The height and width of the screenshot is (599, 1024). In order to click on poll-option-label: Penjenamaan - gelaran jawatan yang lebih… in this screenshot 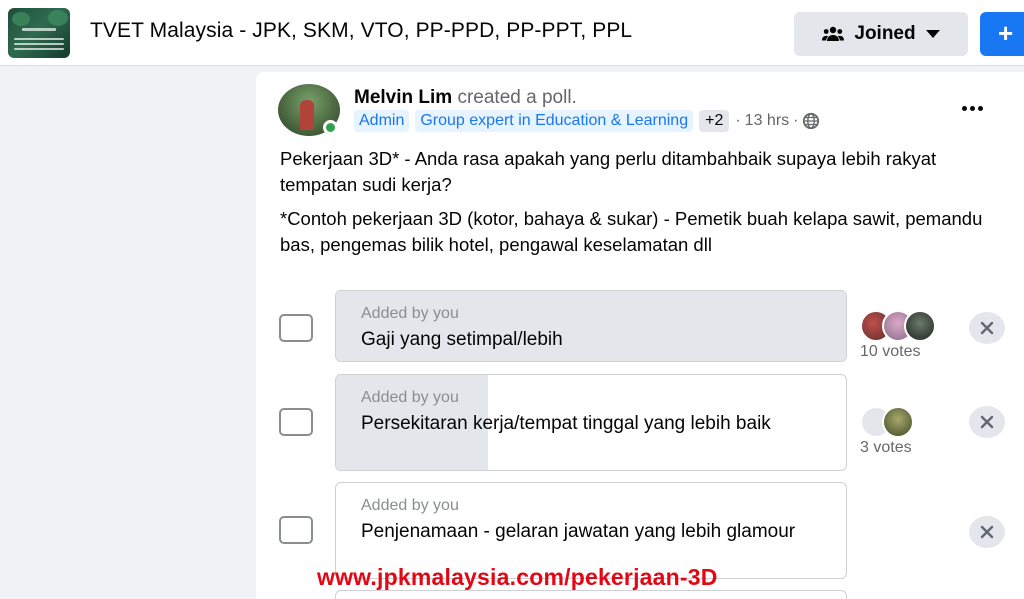, I will do `click(578, 531)`.